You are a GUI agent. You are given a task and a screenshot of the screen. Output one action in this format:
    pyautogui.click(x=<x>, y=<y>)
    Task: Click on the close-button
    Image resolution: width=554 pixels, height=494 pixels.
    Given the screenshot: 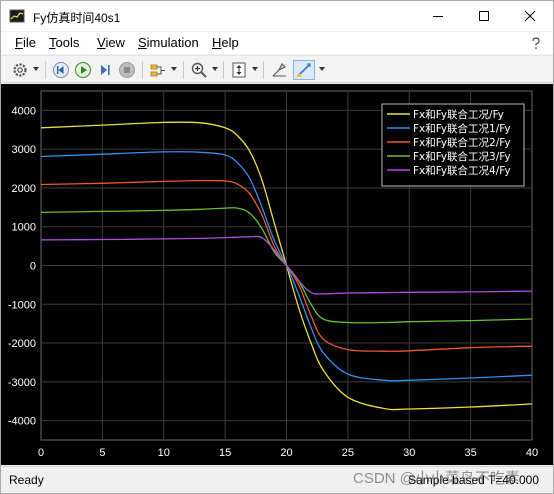 What is the action you would take?
    pyautogui.click(x=530, y=16)
    